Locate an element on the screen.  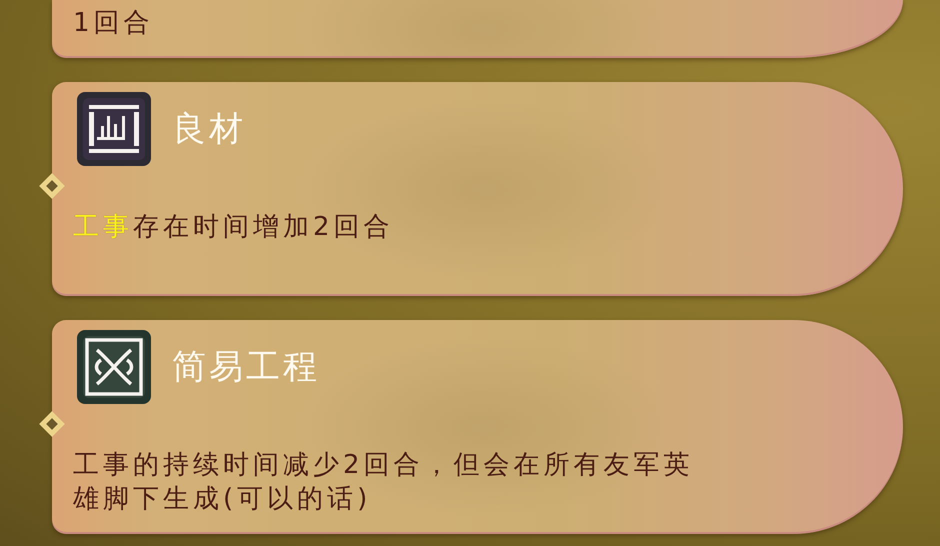
skill-title: 简易工程 is located at coordinates (246, 367).